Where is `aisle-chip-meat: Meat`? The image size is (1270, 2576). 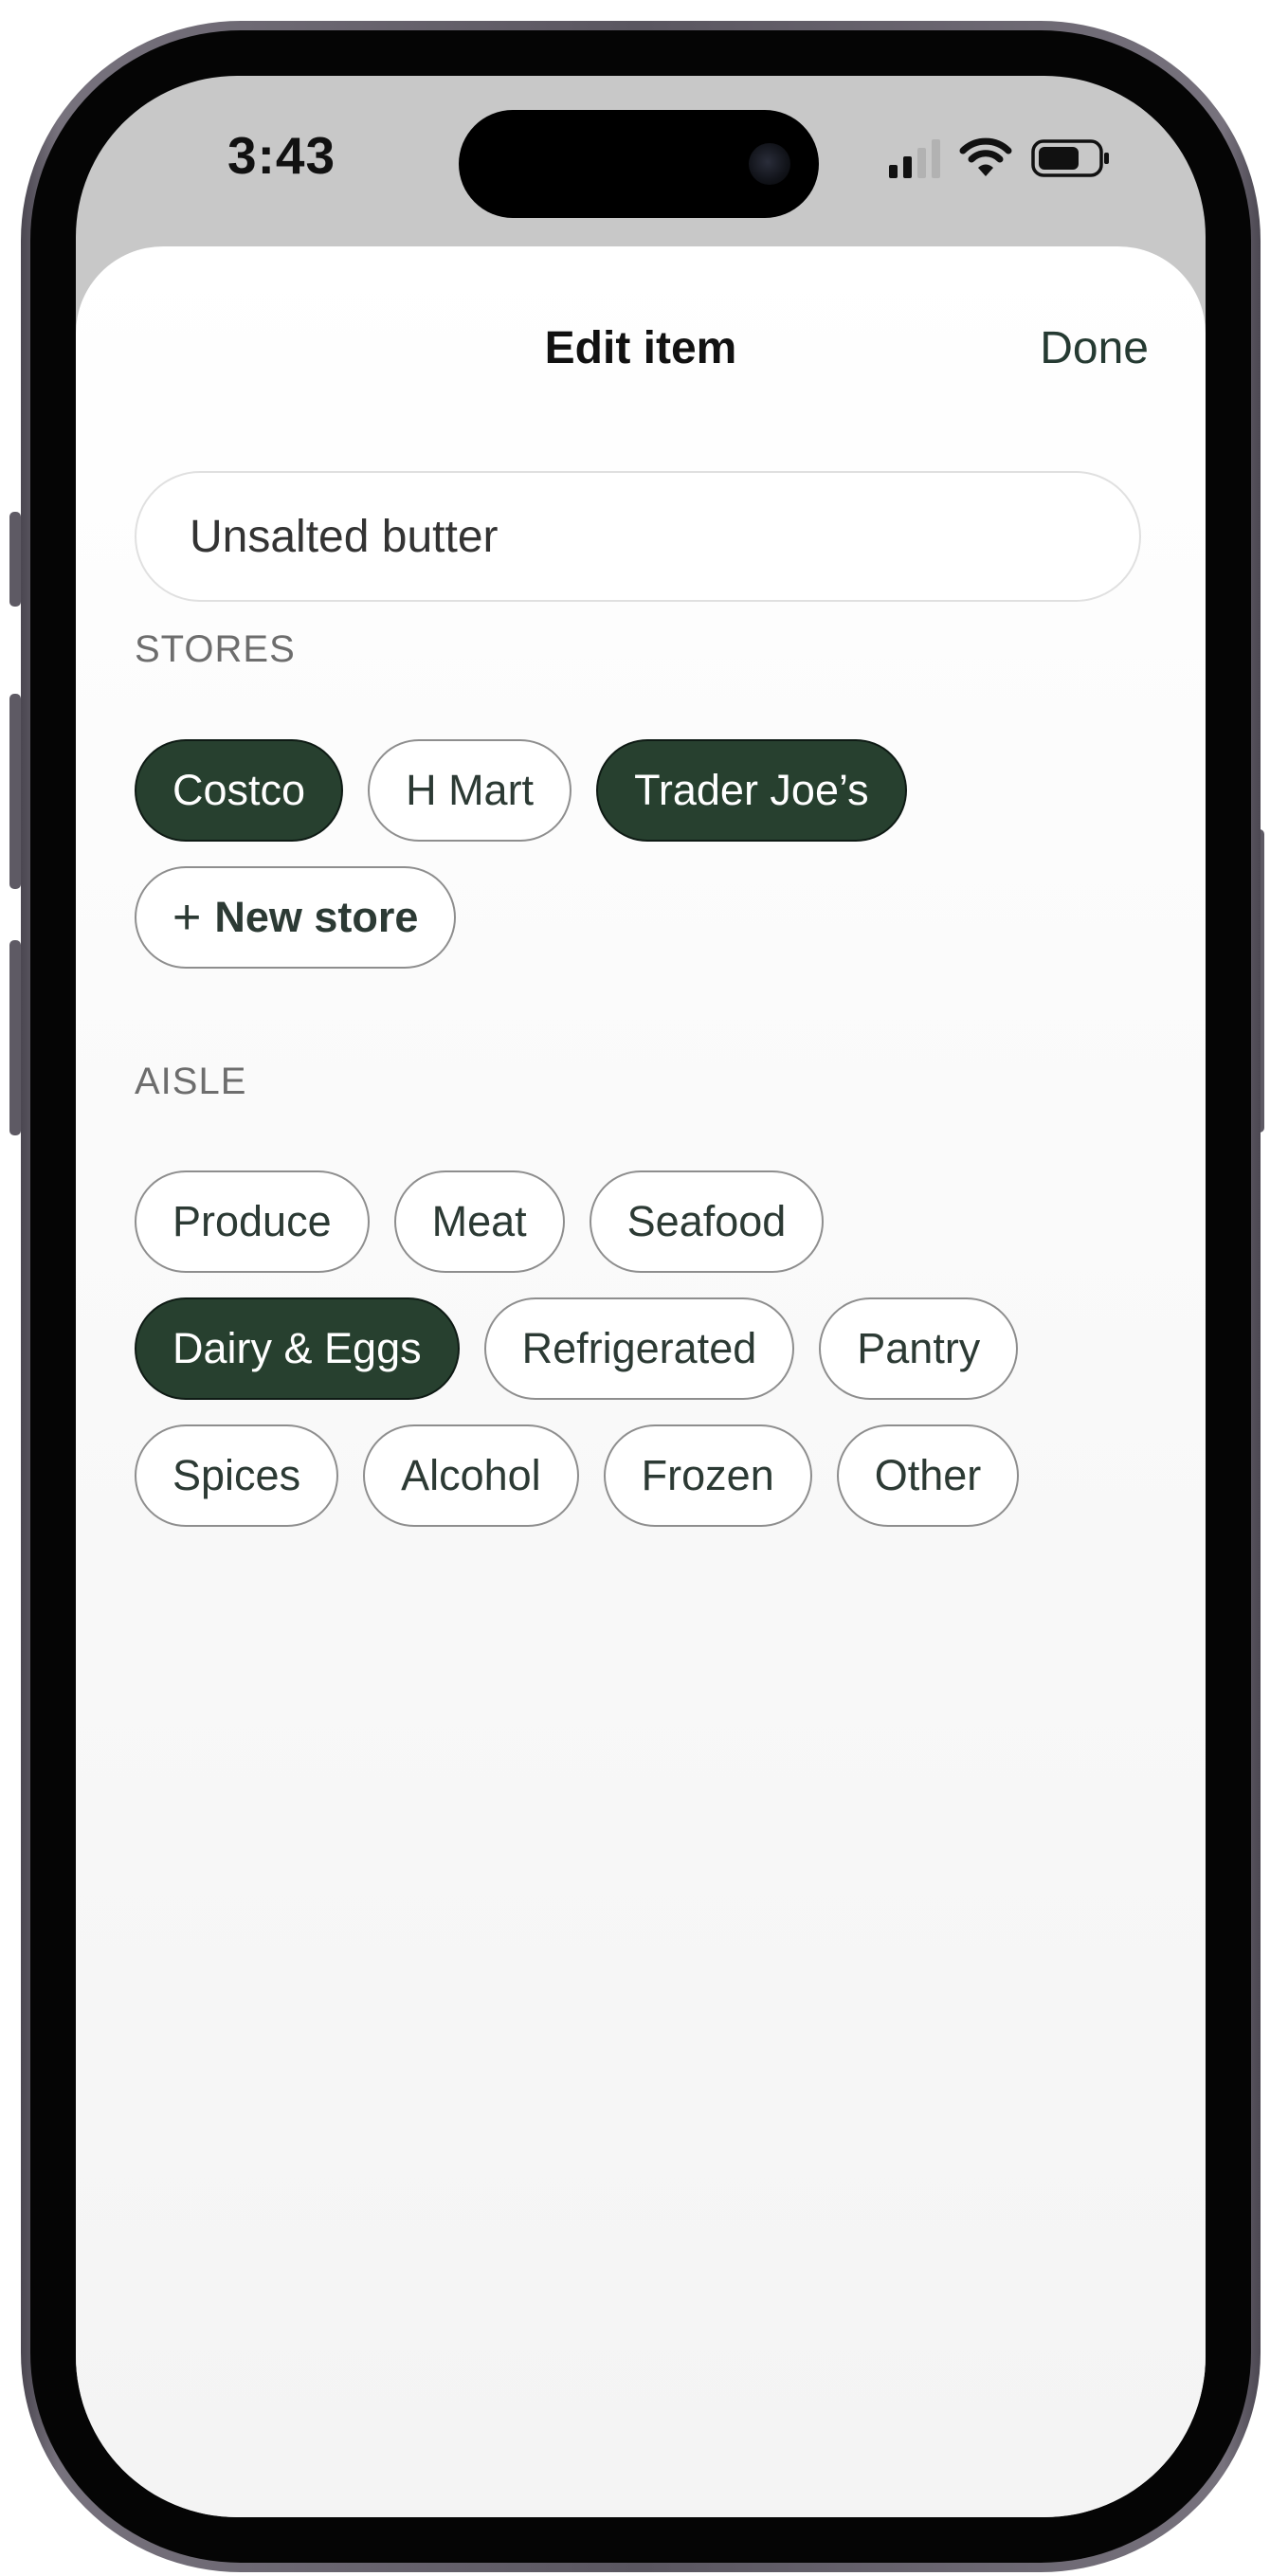
aisle-chip-meat: Meat is located at coordinates (479, 1221).